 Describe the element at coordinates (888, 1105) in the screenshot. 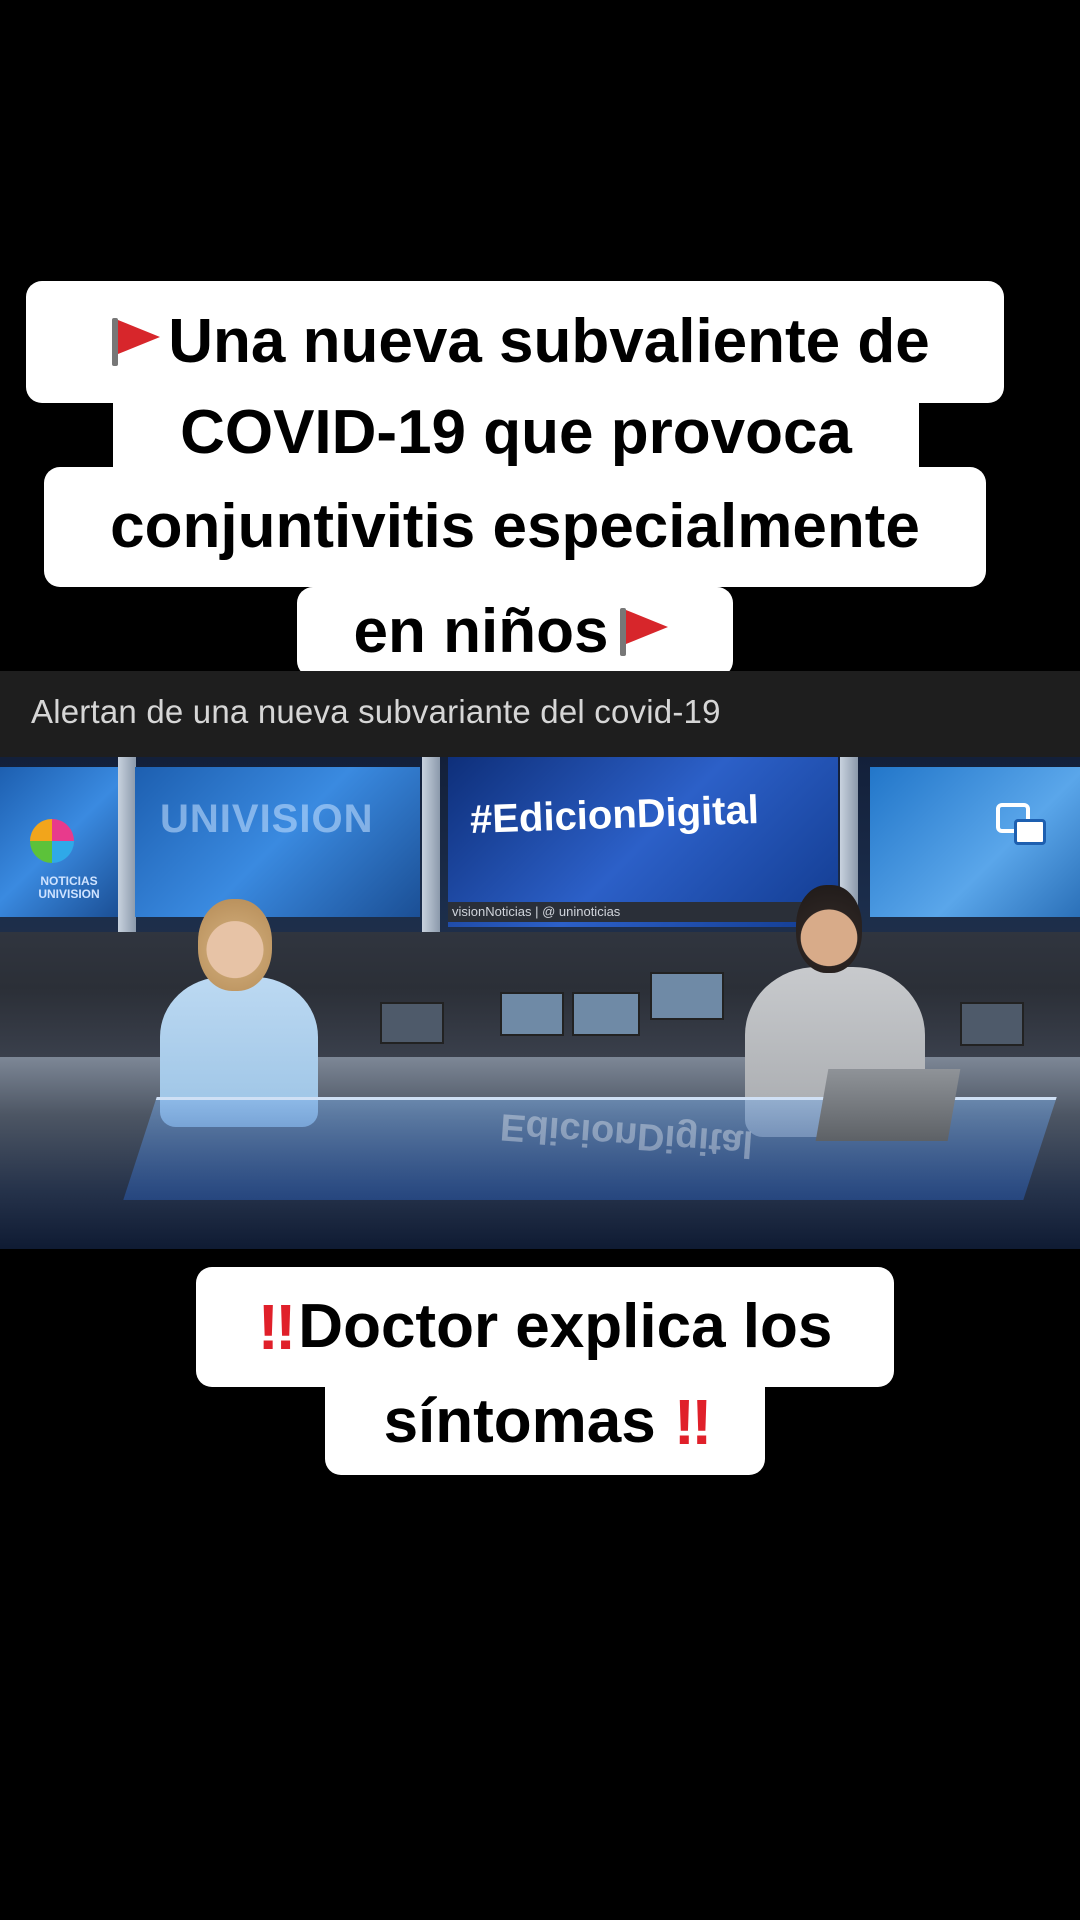

I see `laptop` at that location.